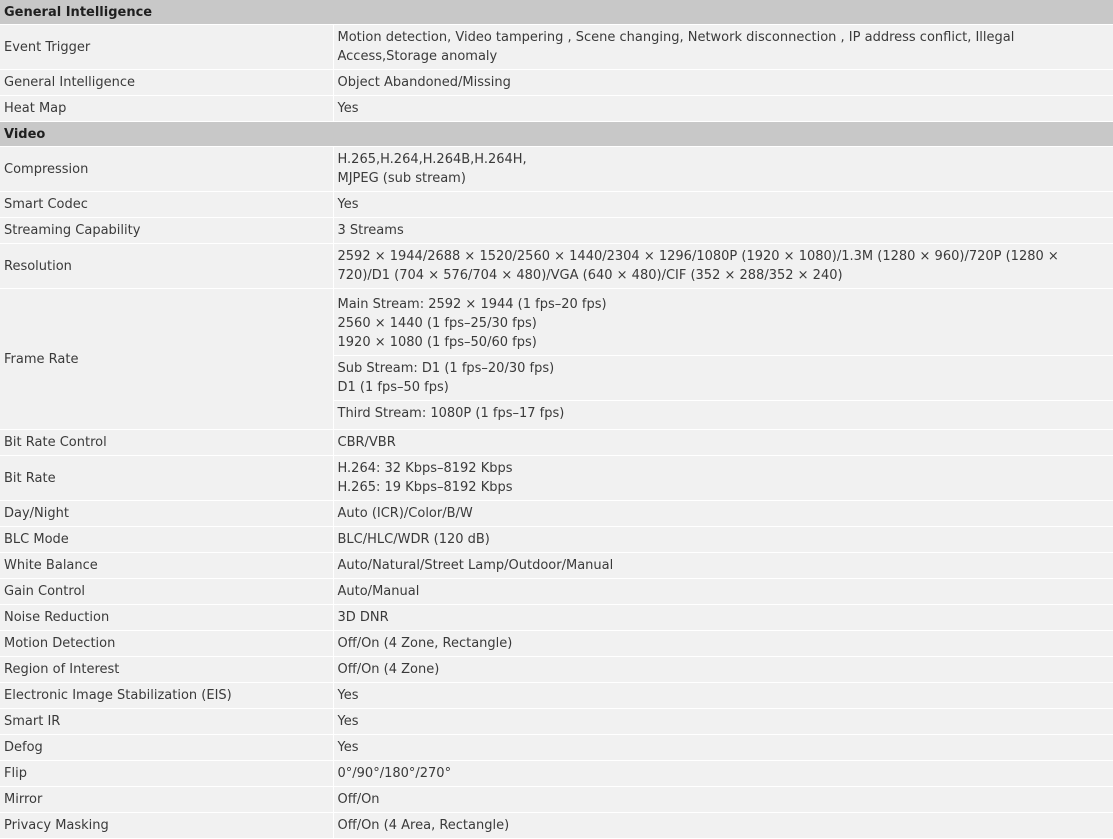 The image size is (1113, 839). What do you see at coordinates (167, 359) in the screenshot?
I see `spec-label: Frame Rate` at bounding box center [167, 359].